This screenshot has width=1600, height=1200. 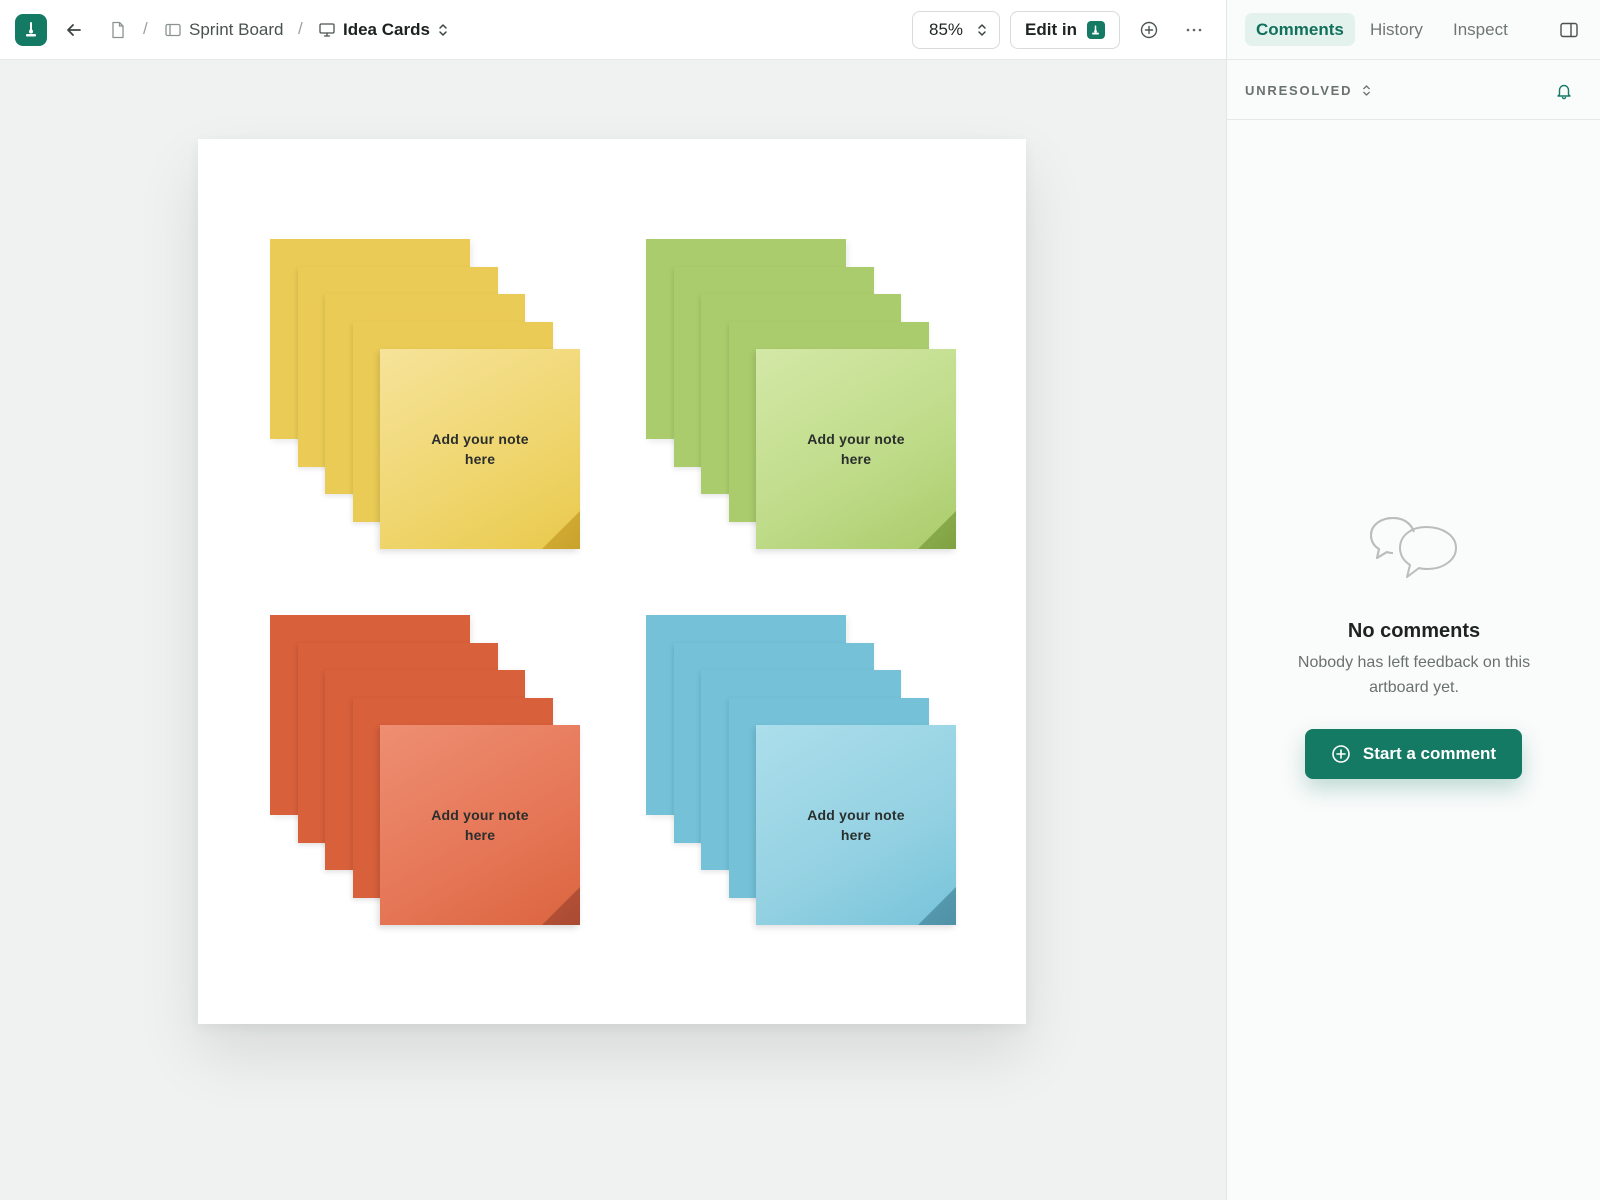 I want to click on panel-tabs: Comments History Inspect, so click(x=1413, y=30).